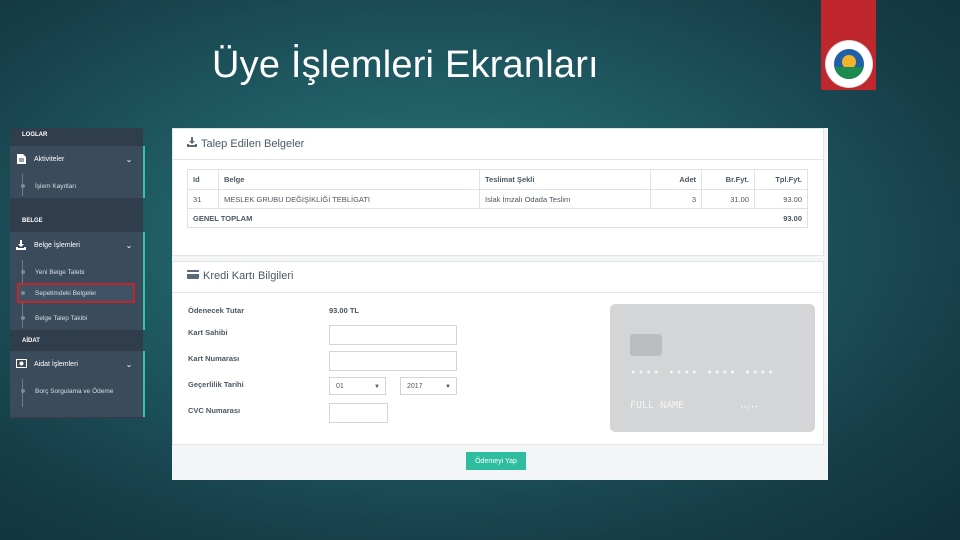  I want to click on column-header: Adet, so click(676, 179).